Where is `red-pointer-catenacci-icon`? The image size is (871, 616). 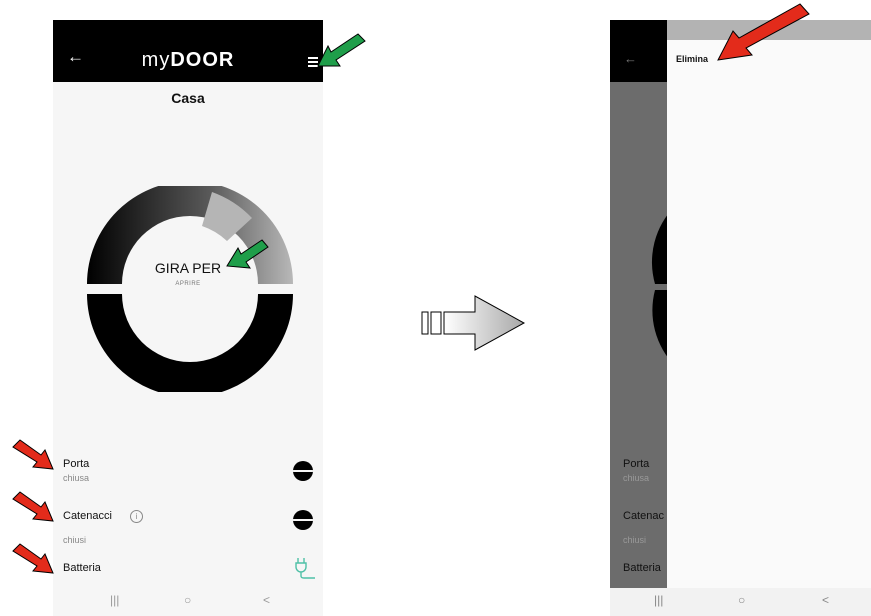 red-pointer-catenacci-icon is located at coordinates (33, 506).